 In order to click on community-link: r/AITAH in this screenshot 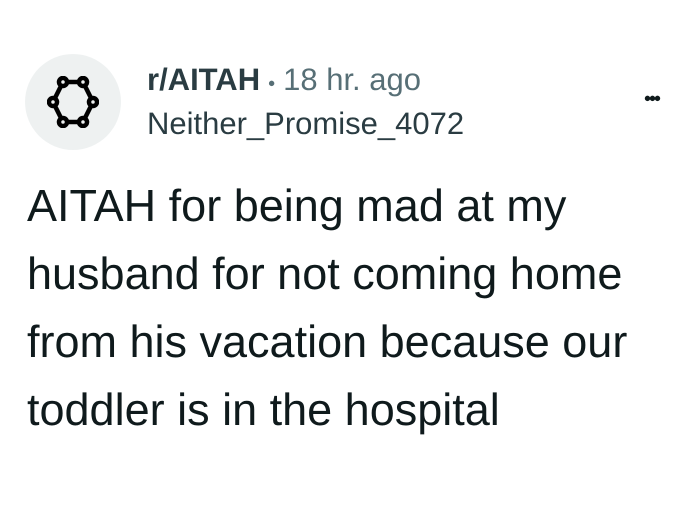, I will do `click(203, 80)`.